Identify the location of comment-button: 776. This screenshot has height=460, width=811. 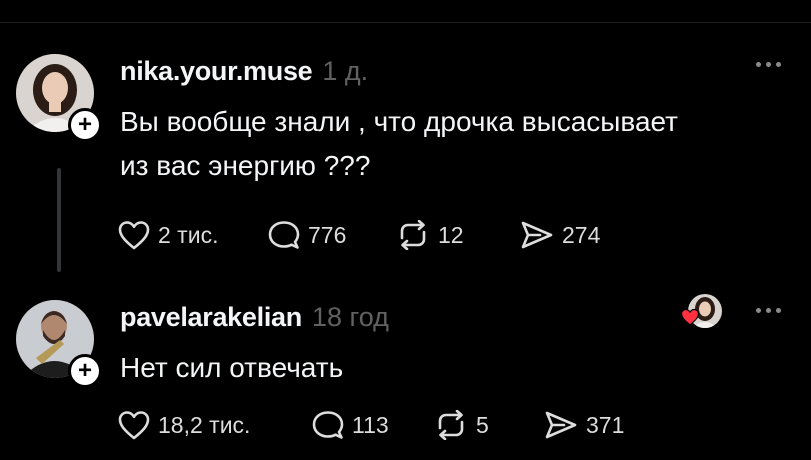
(332, 235).